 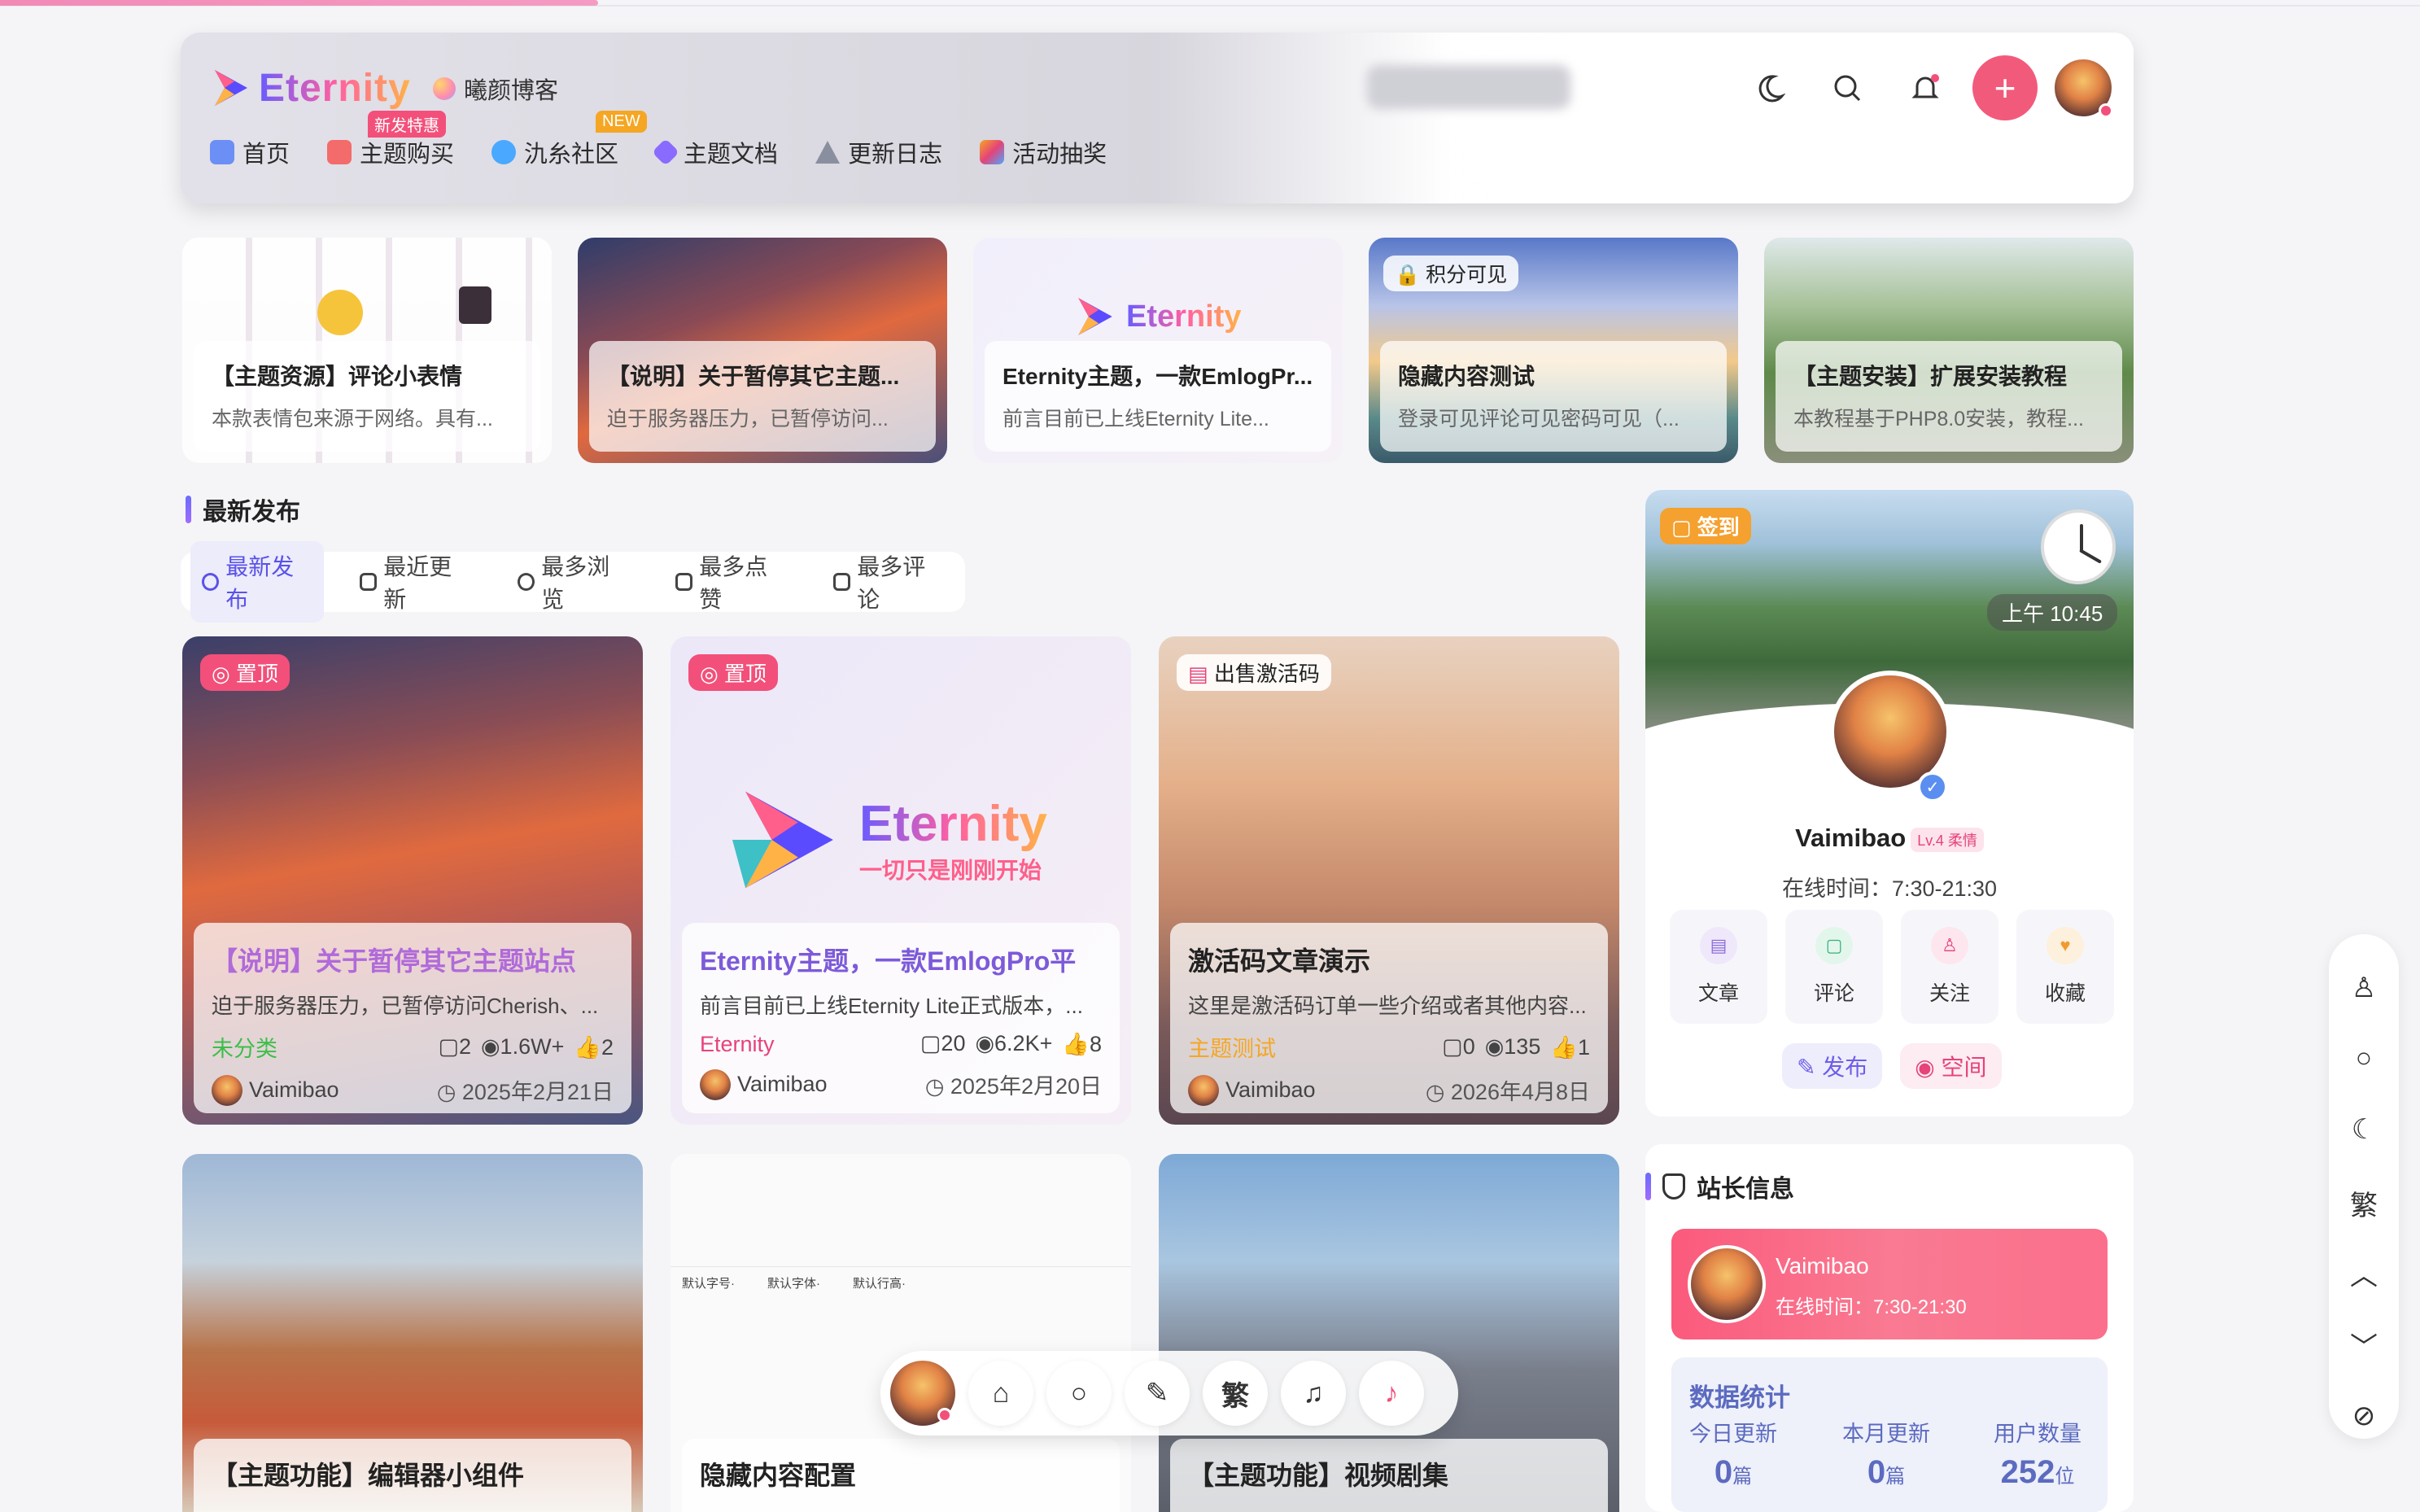 I want to click on dock-edit-button: ✎, so click(x=1157, y=1393).